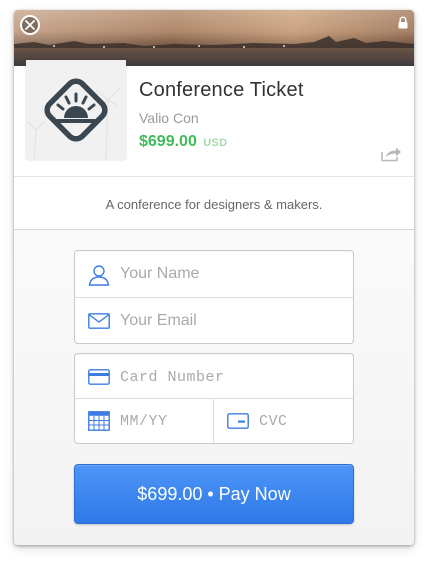 This screenshot has width=428, height=563. I want to click on identity-fields, so click(214, 297).